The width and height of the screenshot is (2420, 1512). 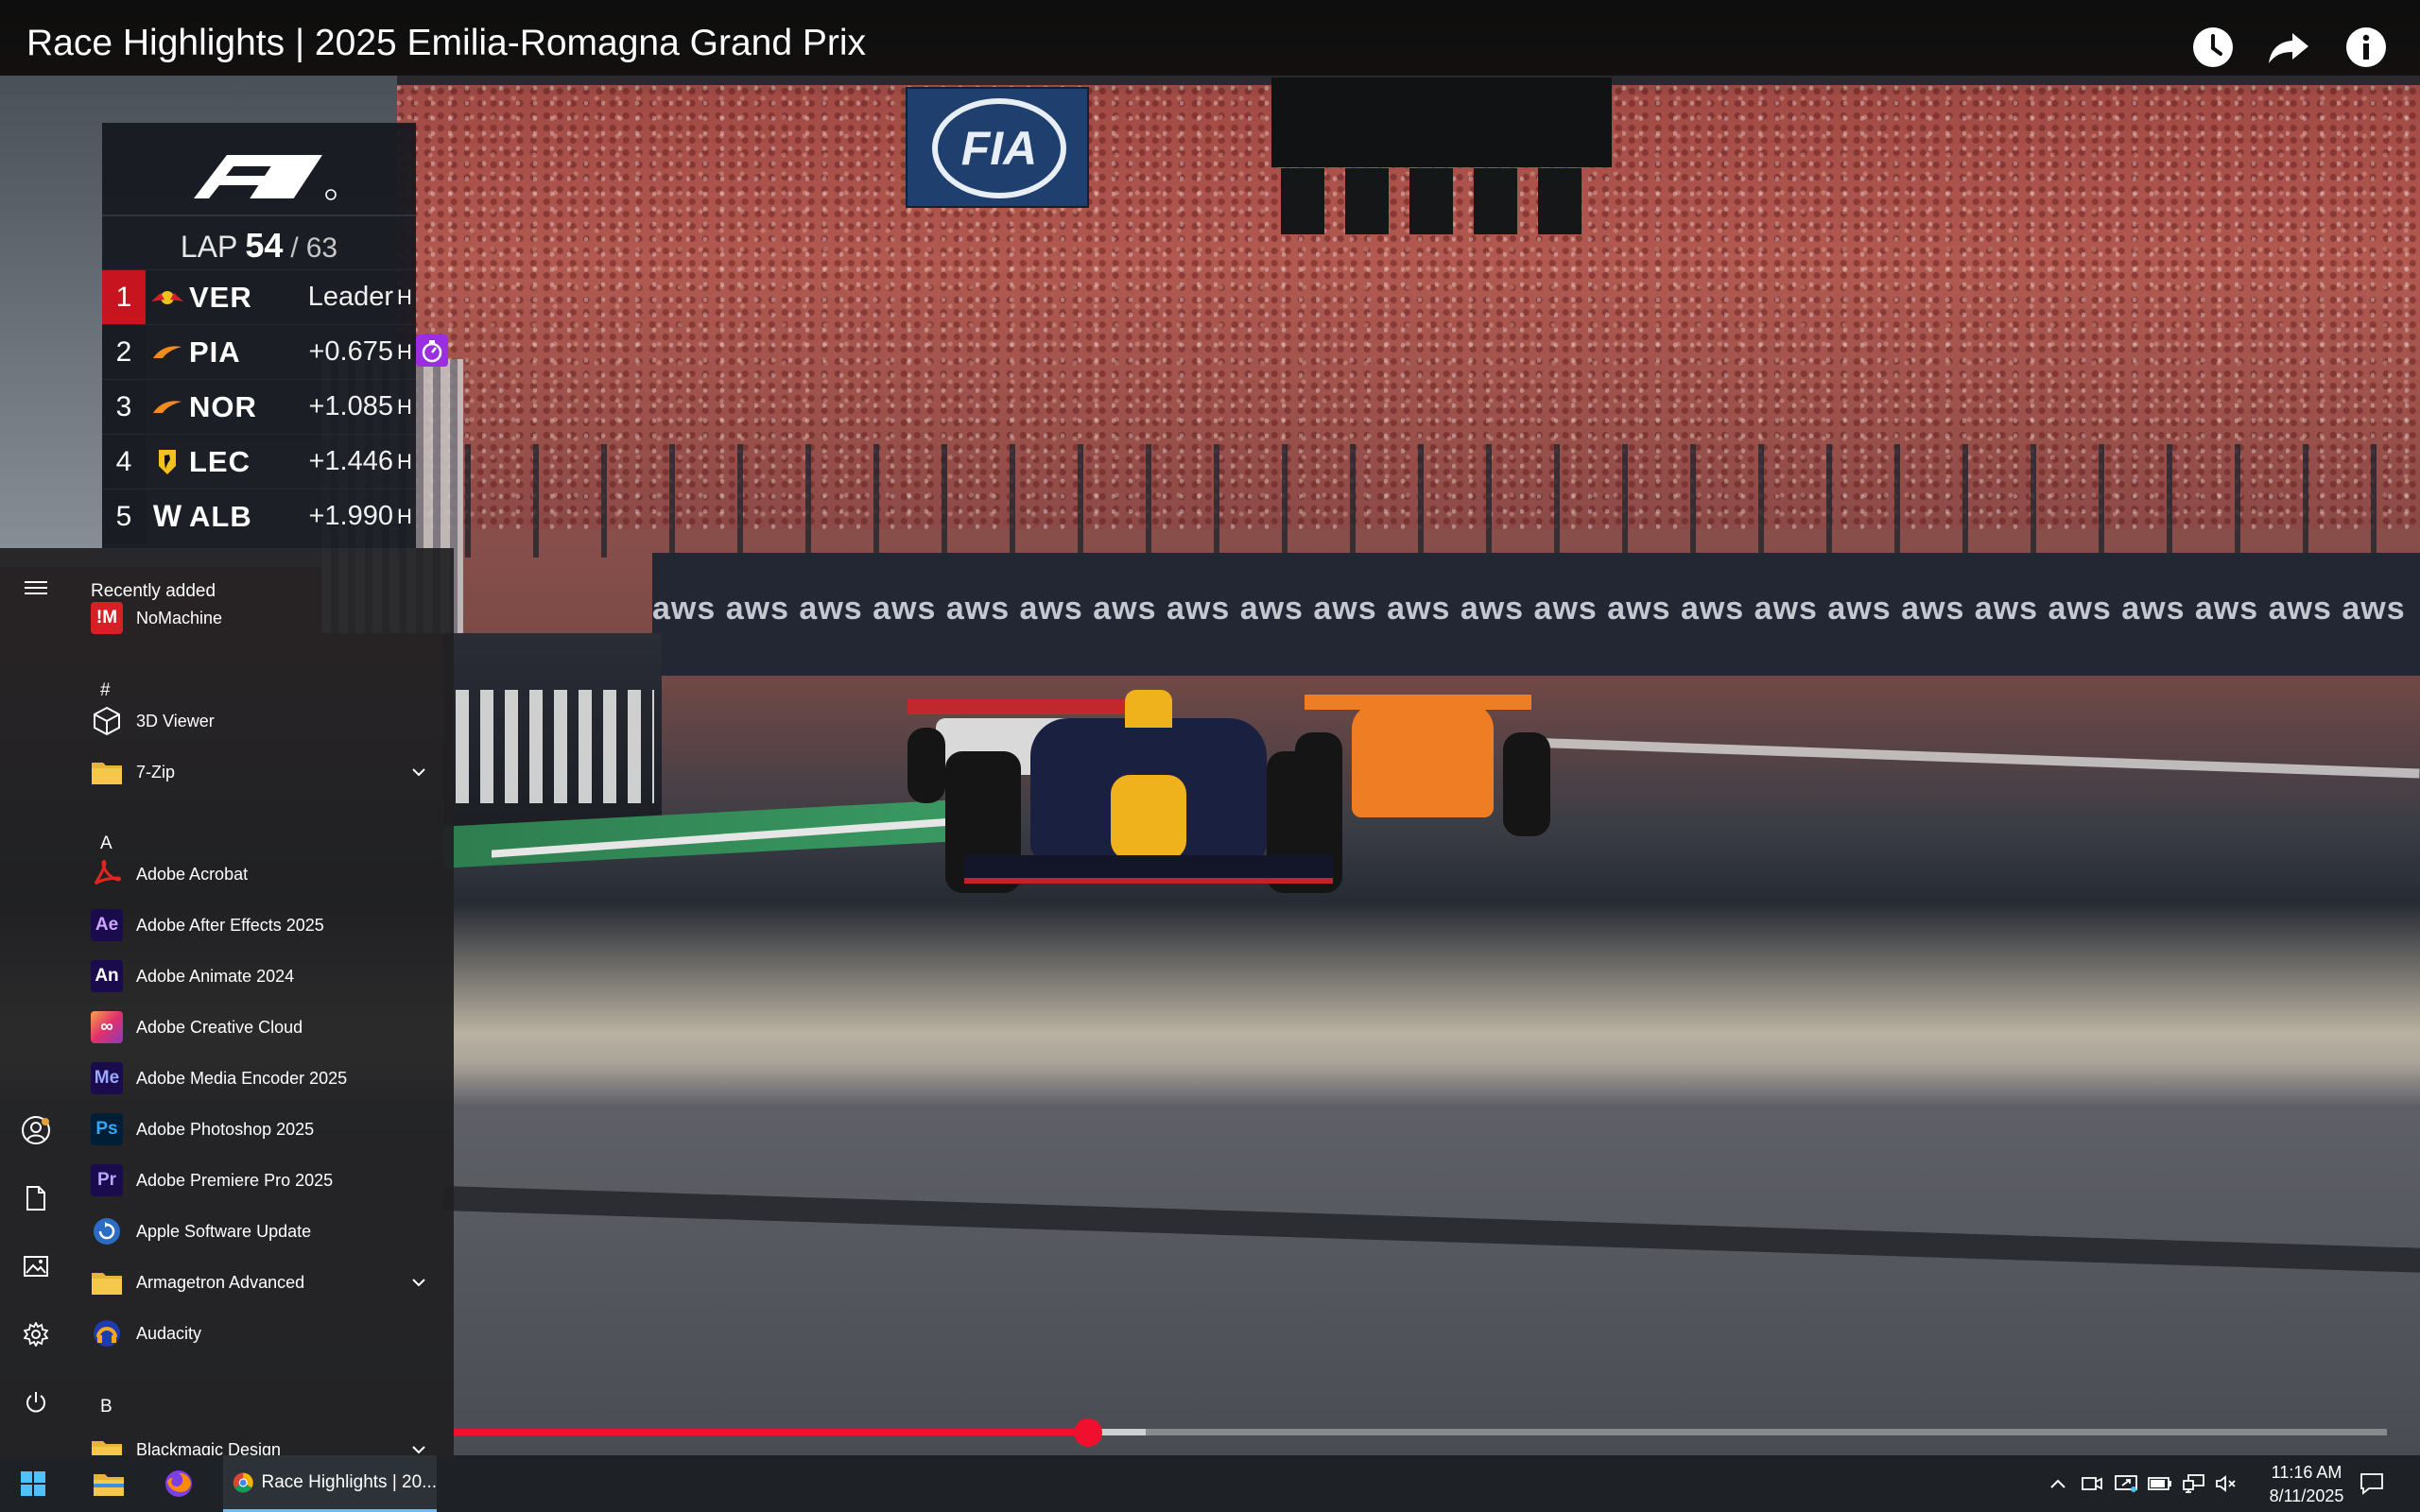 I want to click on notification-icon, so click(x=2371, y=1484).